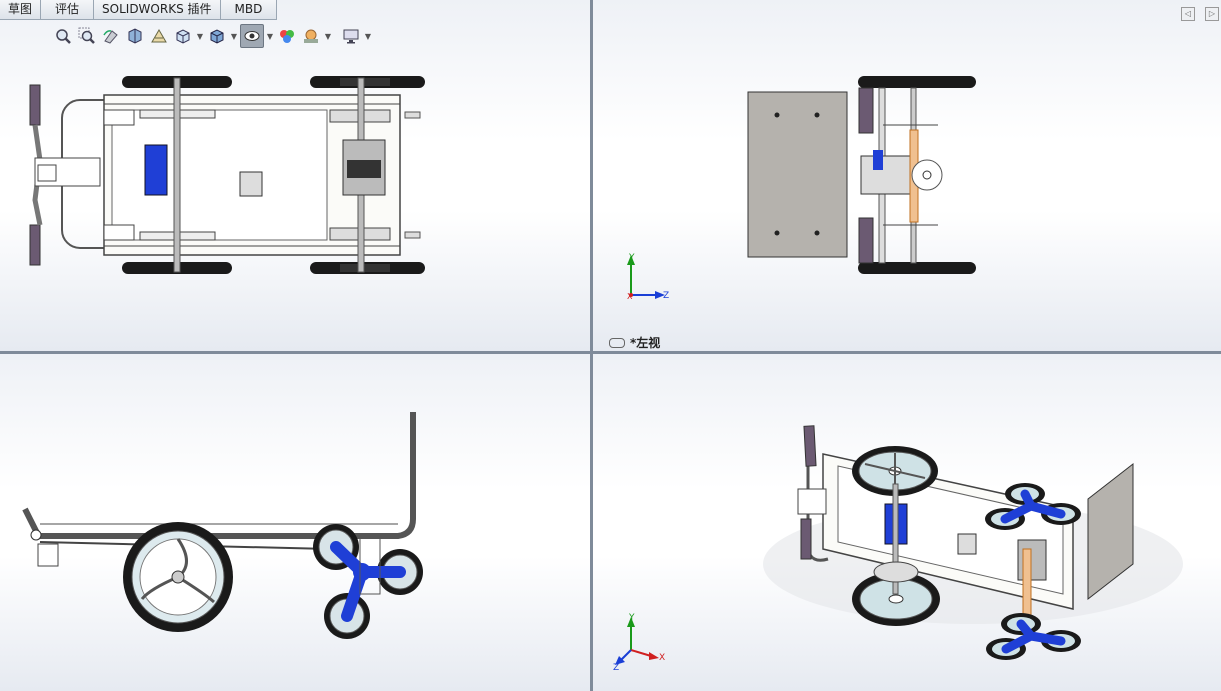 This screenshot has width=1221, height=691. Describe the element at coordinates (287, 36) in the screenshot. I see `edit-appearance-icon` at that location.